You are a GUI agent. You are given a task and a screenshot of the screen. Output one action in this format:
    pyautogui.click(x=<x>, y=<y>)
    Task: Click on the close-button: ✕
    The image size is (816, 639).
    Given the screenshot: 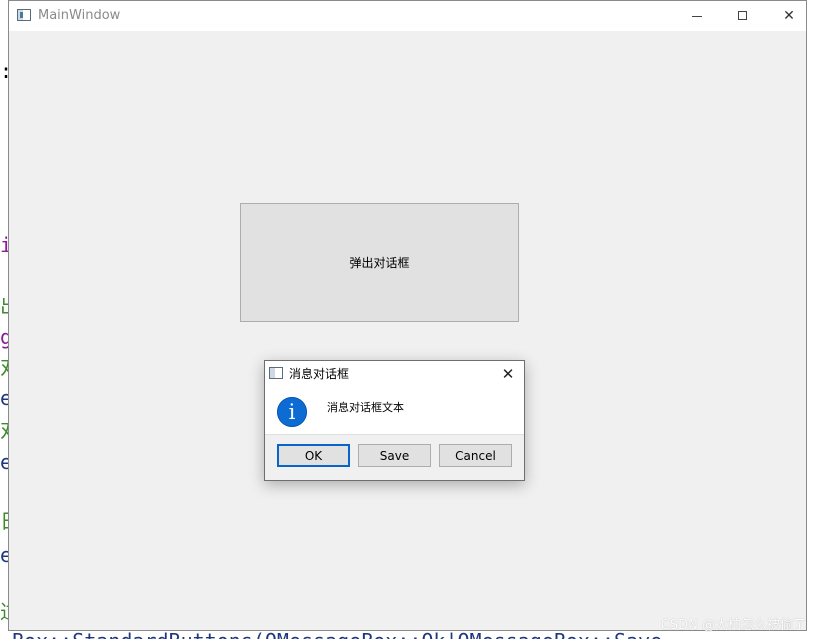 What is the action you would take?
    pyautogui.click(x=789, y=16)
    